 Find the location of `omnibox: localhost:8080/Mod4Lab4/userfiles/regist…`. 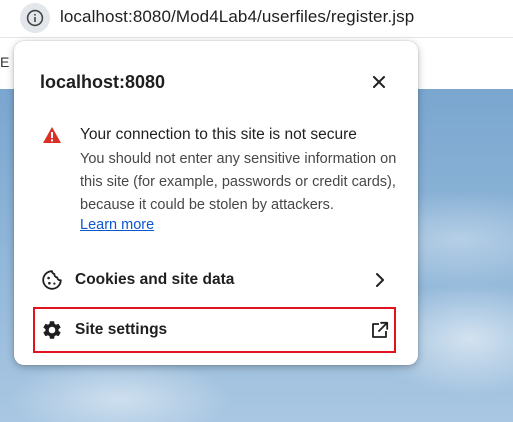

omnibox: localhost:8080/Mod4Lab4/userfiles/regist… is located at coordinates (256, 18).